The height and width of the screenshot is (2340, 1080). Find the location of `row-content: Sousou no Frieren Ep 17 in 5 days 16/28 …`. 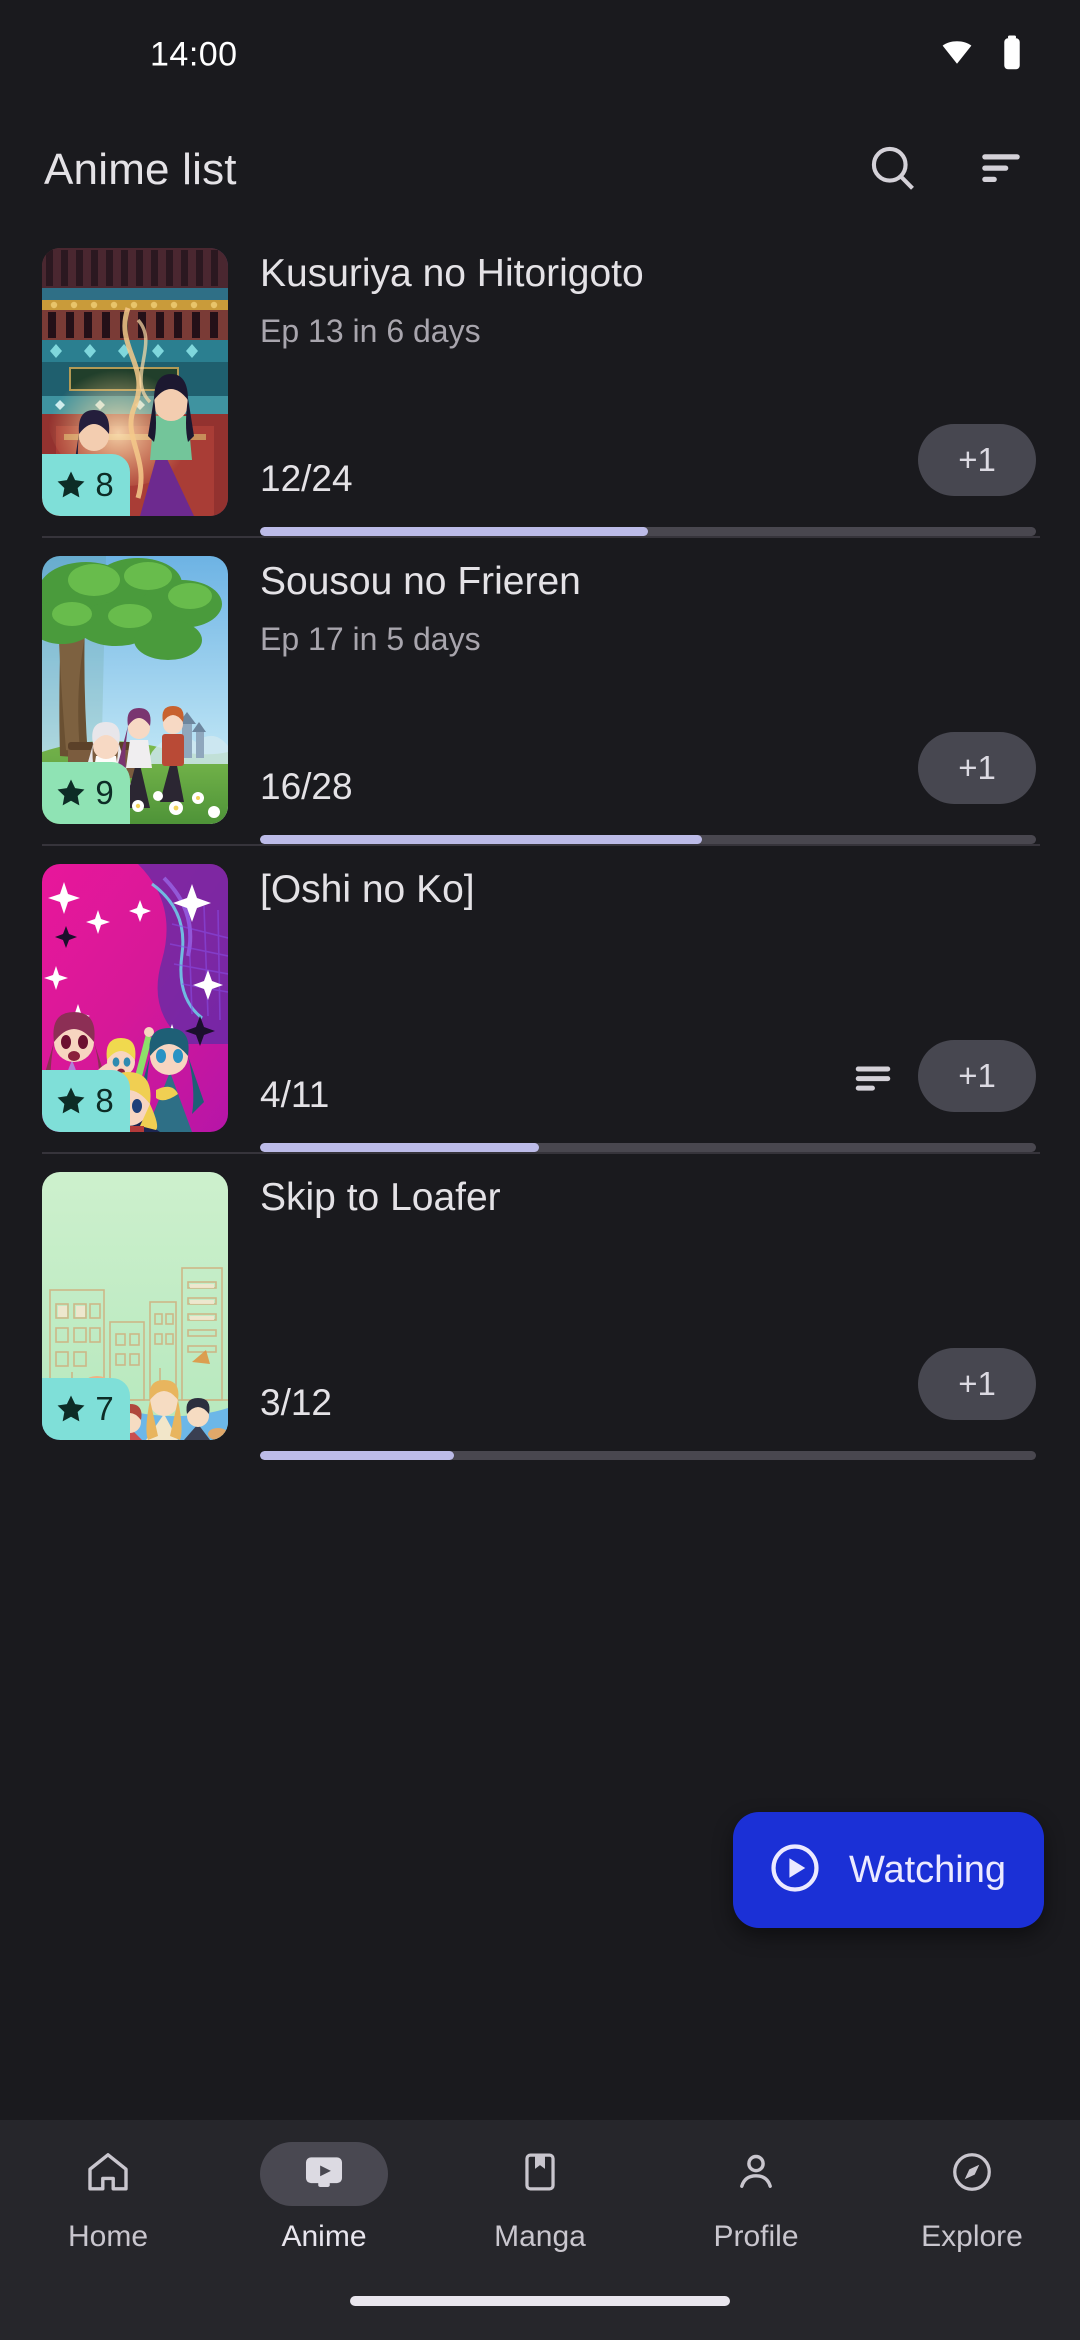

row-content: Sousou no Frieren Ep 17 in 5 days 16/28 … is located at coordinates (632, 701).